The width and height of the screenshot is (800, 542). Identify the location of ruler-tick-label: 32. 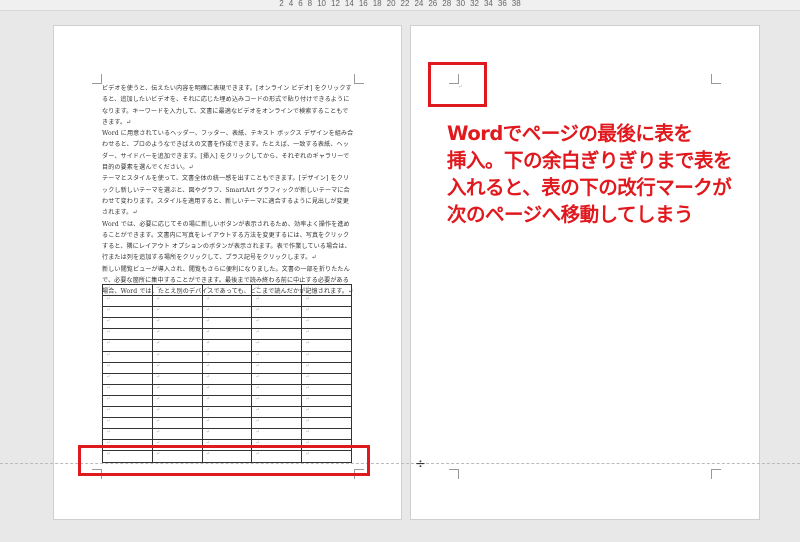
(474, 4).